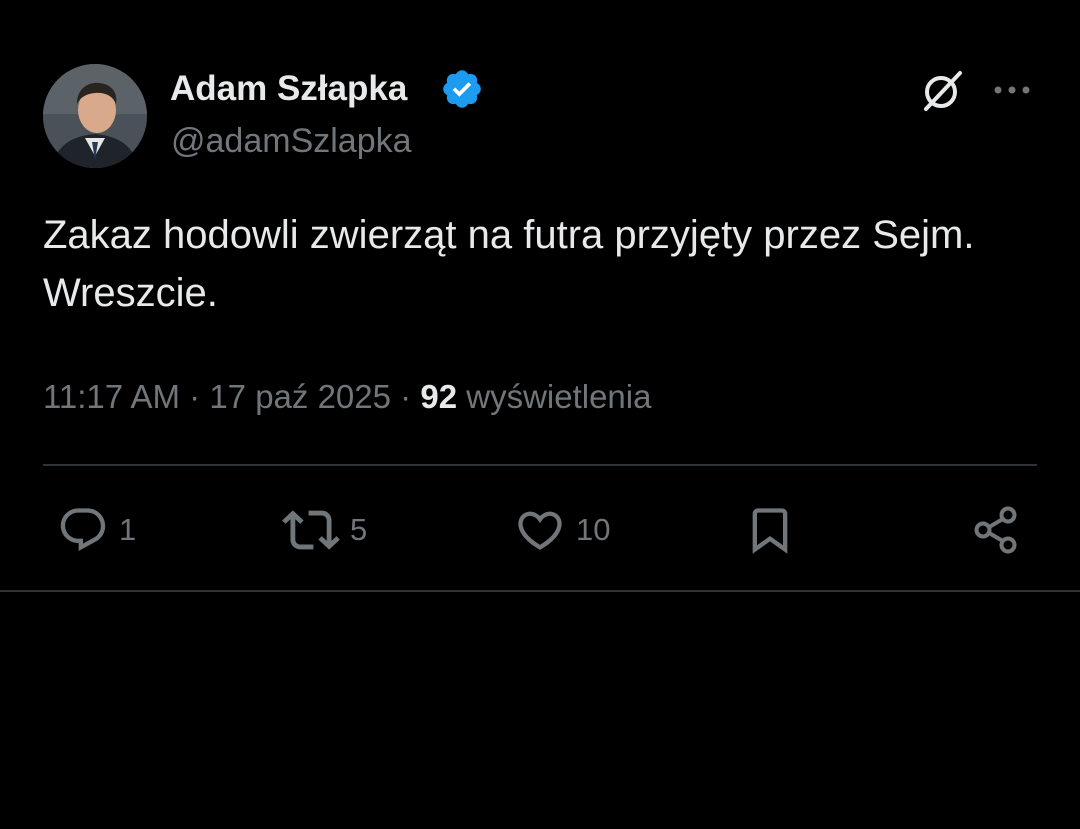 The height and width of the screenshot is (829, 1080). Describe the element at coordinates (593, 529) in the screenshot. I see `like-count: 10` at that location.